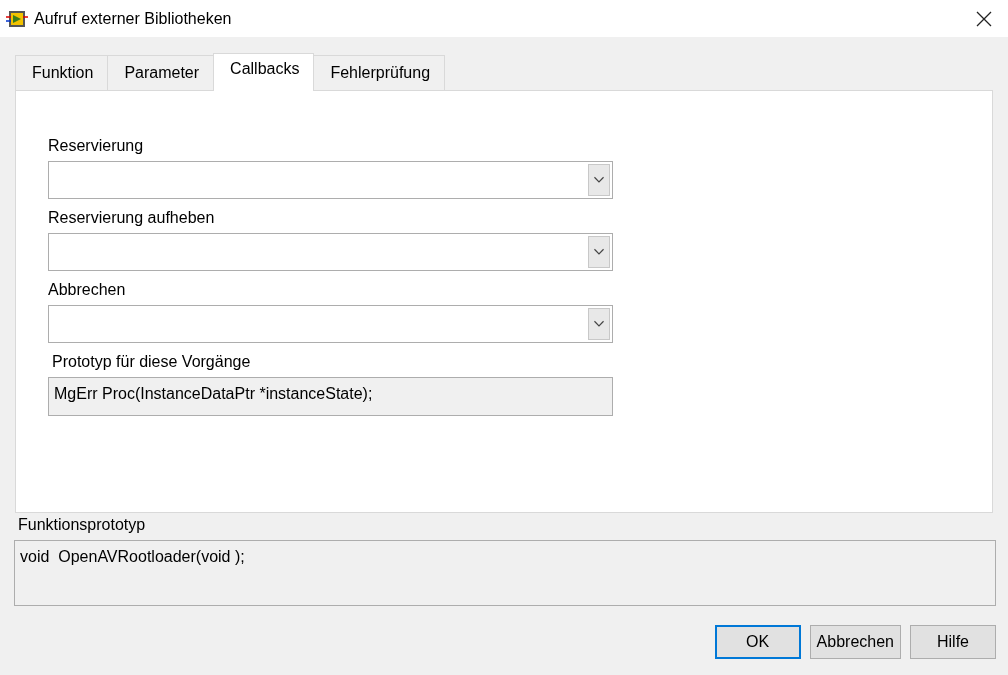 The image size is (1008, 675). I want to click on prototype-field: MgErr Proc(InstanceDataPtr *instanceState);, so click(330, 396).